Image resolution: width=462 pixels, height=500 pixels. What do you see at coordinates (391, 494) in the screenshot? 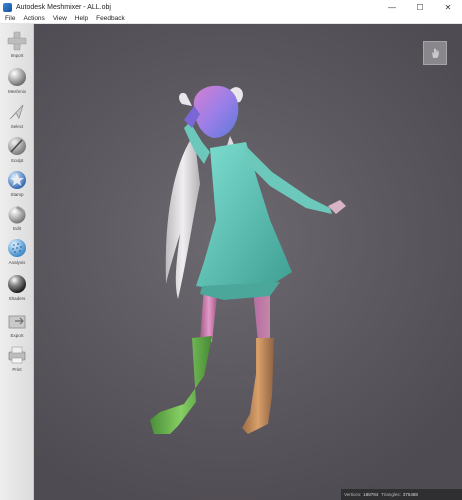
I see `triangles-label: Triangles:` at bounding box center [391, 494].